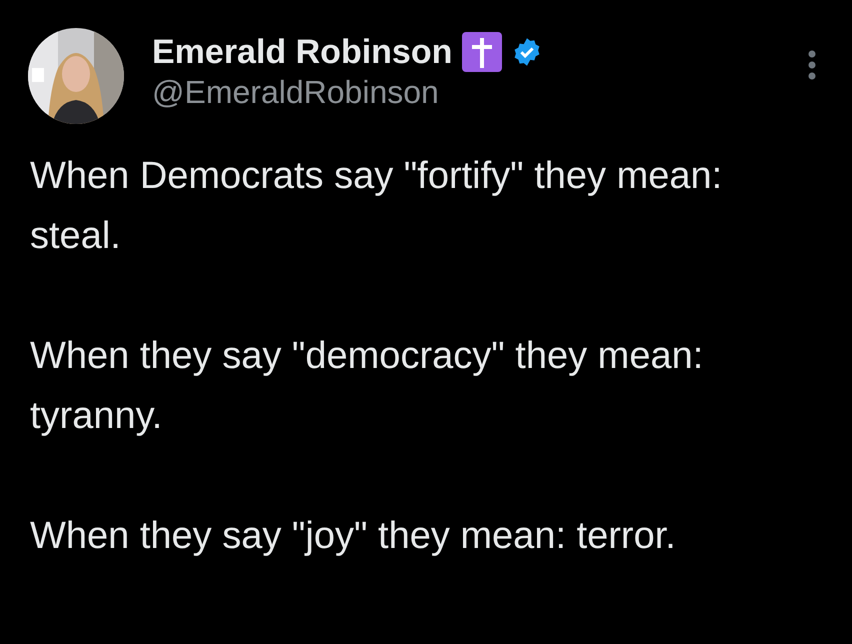 Image resolution: width=852 pixels, height=644 pixels. What do you see at coordinates (482, 52) in the screenshot?
I see `cross-icon` at bounding box center [482, 52].